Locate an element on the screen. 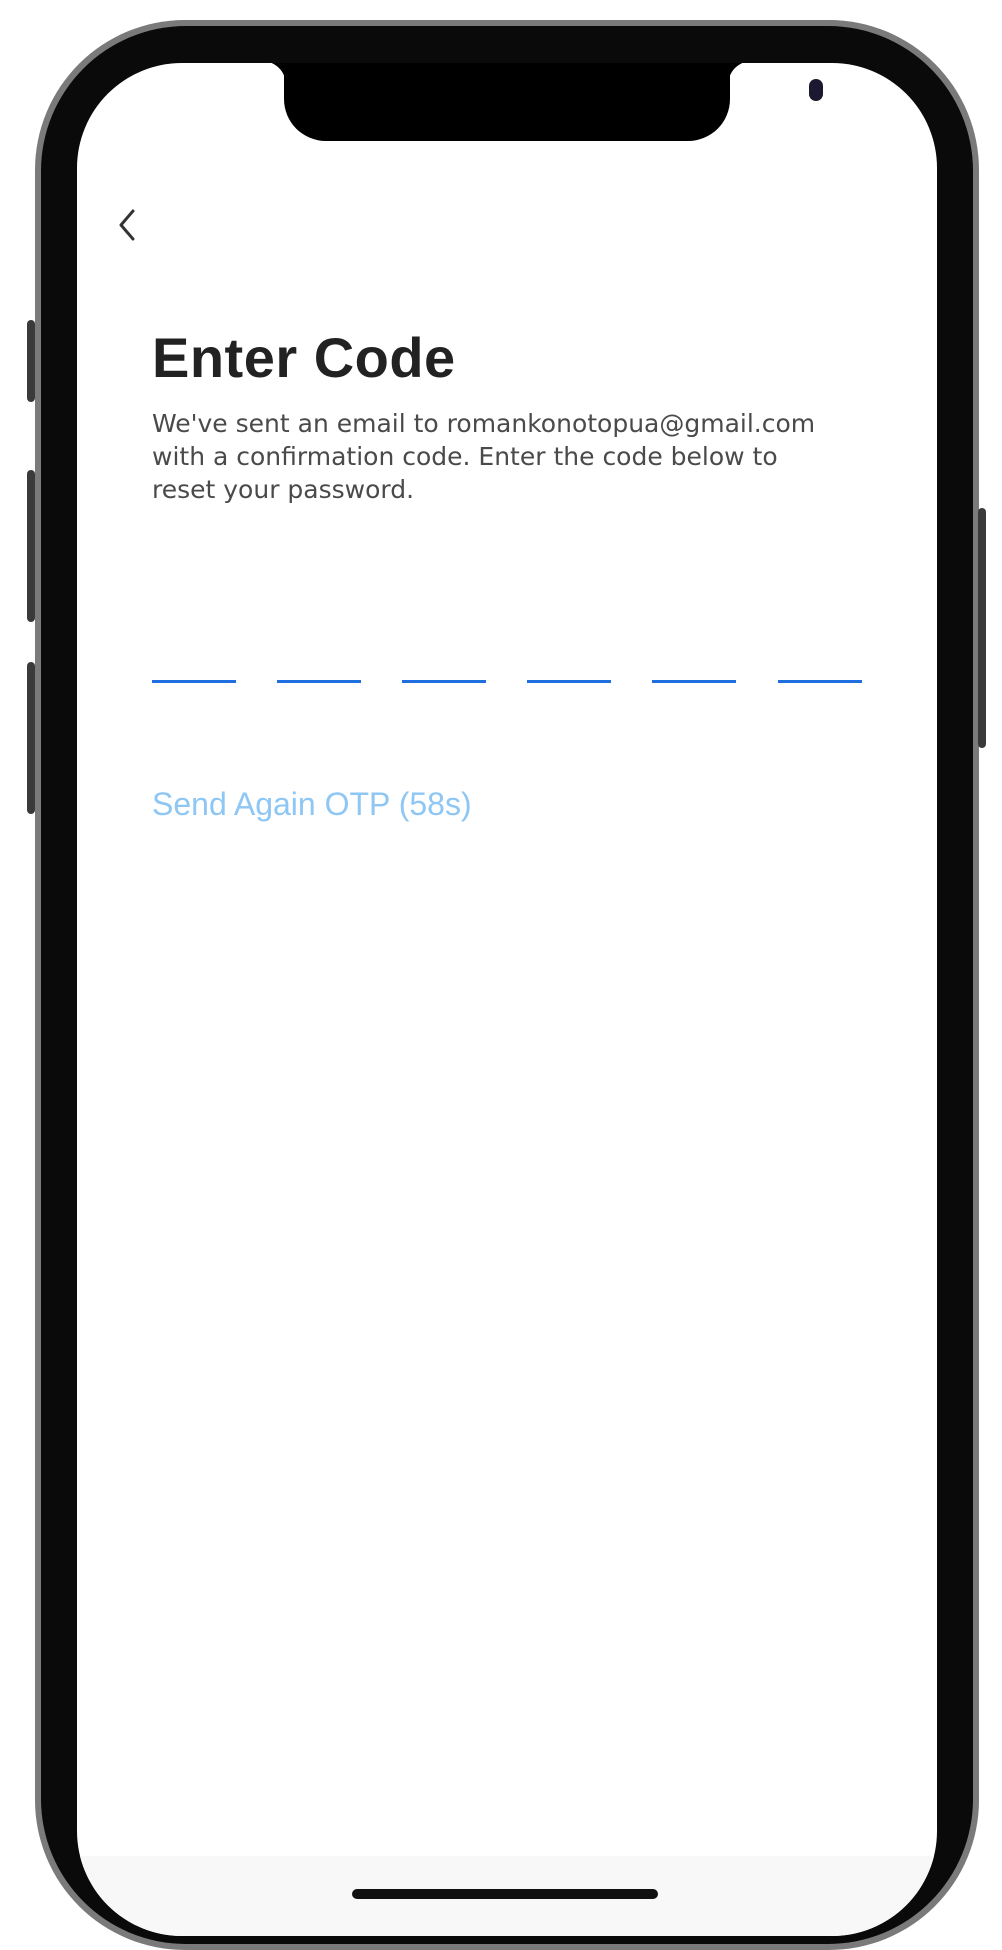 This screenshot has height=1950, width=1002. page-title: Enter Code is located at coordinates (304, 357).